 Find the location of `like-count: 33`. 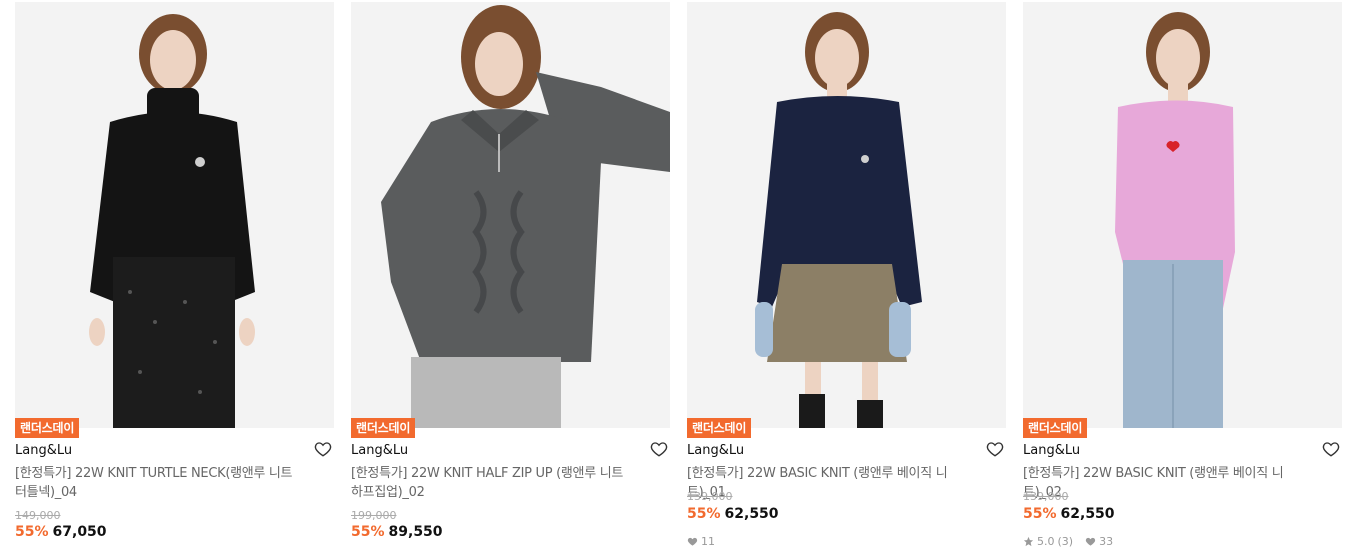

like-count: 33 is located at coordinates (1106, 541).